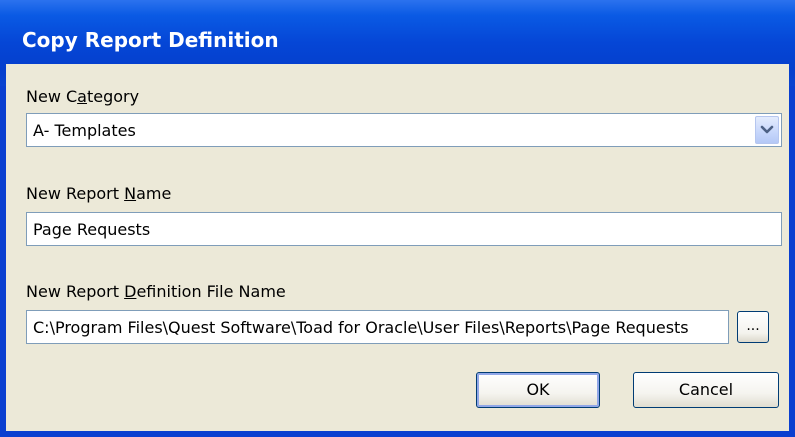  Describe the element at coordinates (99, 193) in the screenshot. I see `new-report-name-label: New Report Name` at that location.